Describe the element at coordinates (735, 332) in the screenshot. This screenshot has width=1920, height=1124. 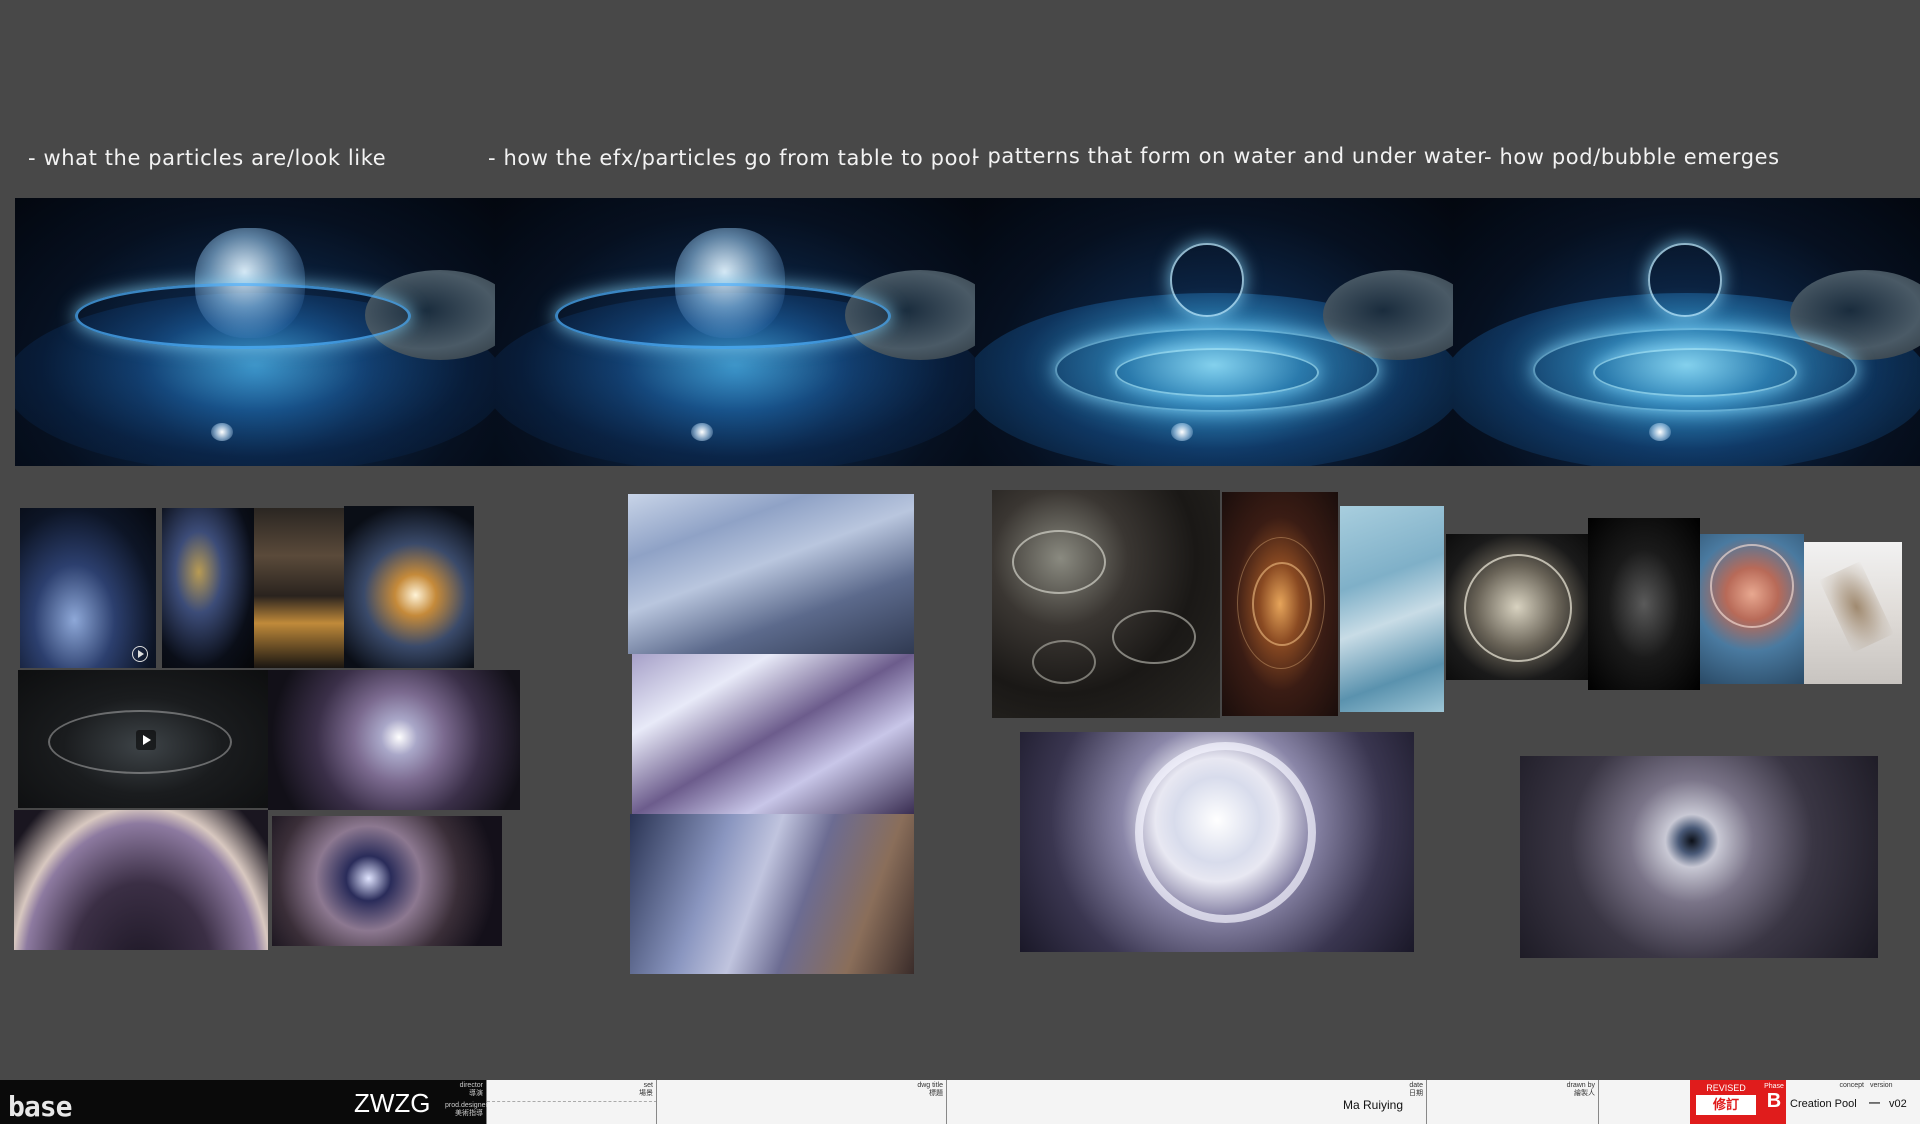
I see `render-panel-table-to-pool` at that location.